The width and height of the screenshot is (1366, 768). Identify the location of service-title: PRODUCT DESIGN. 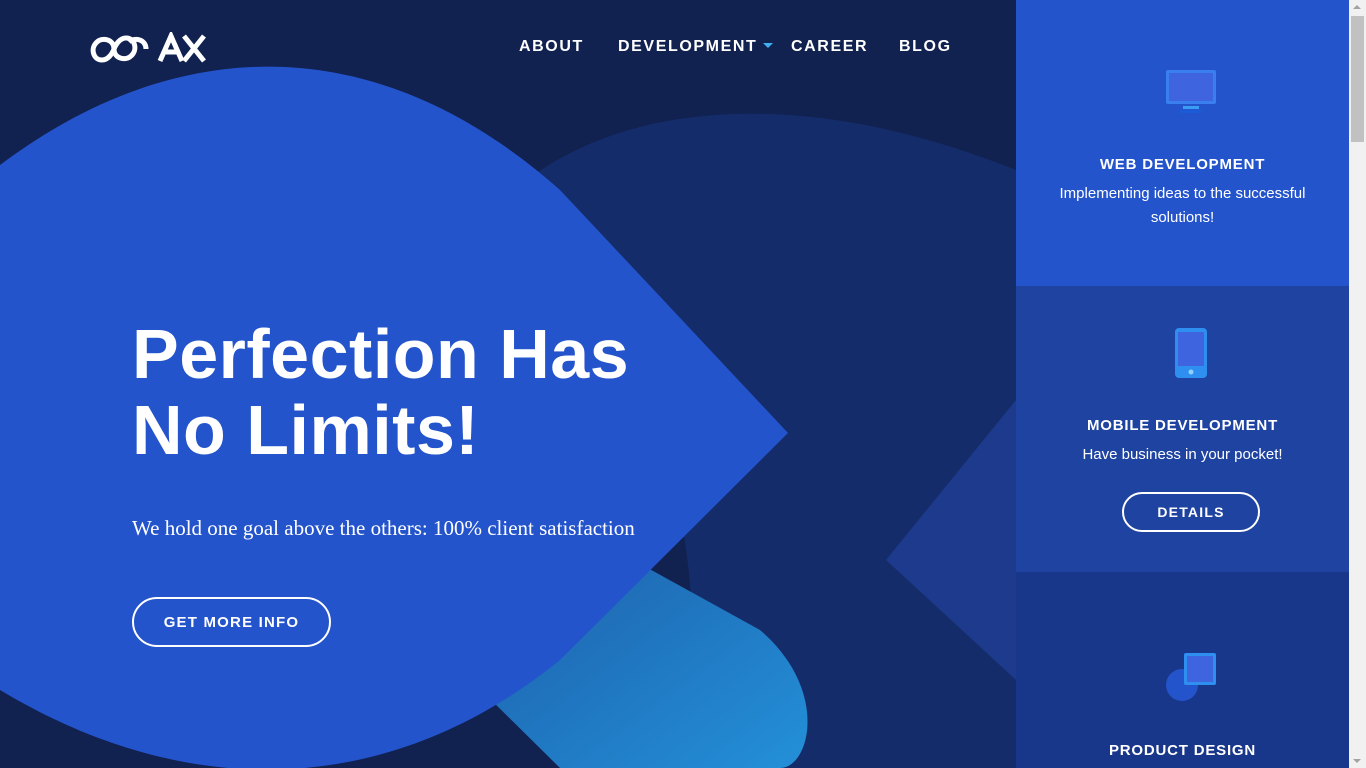
(1182, 750).